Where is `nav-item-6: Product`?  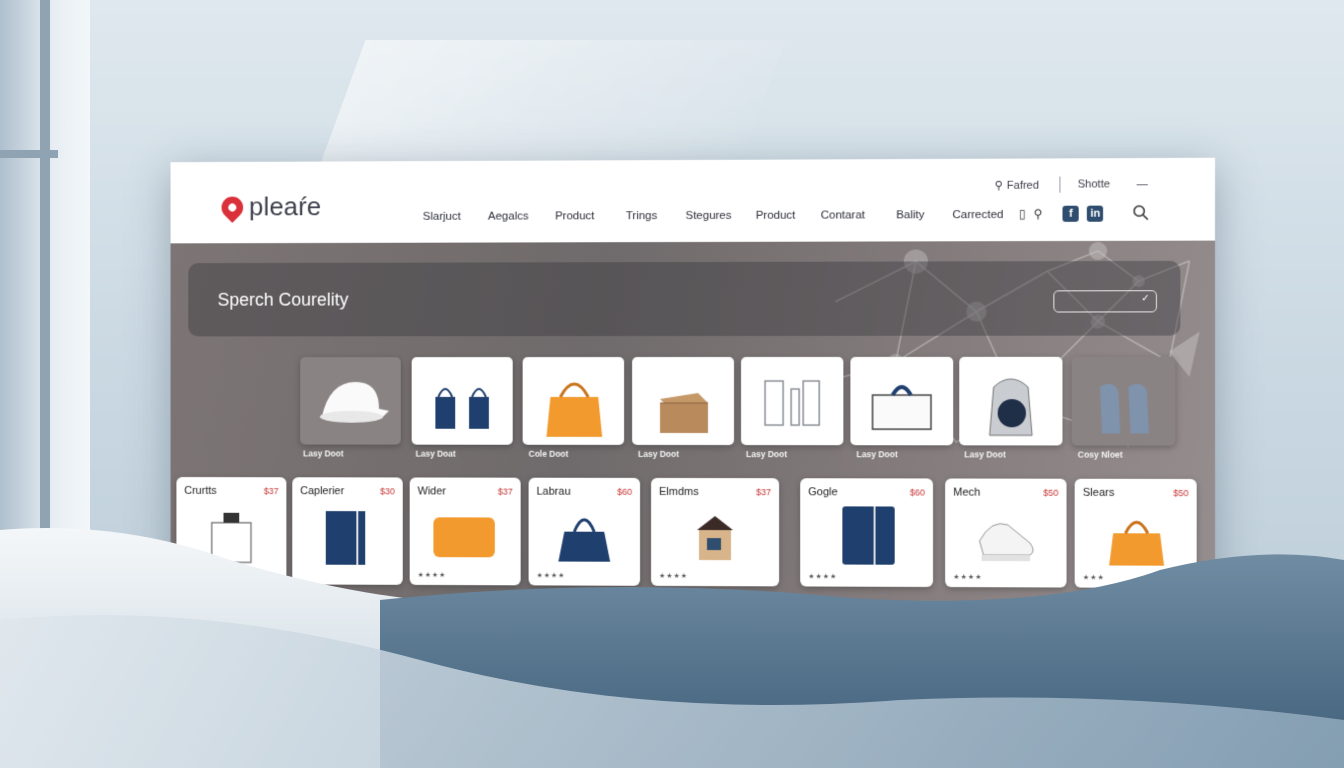
nav-item-6: Product is located at coordinates (775, 216).